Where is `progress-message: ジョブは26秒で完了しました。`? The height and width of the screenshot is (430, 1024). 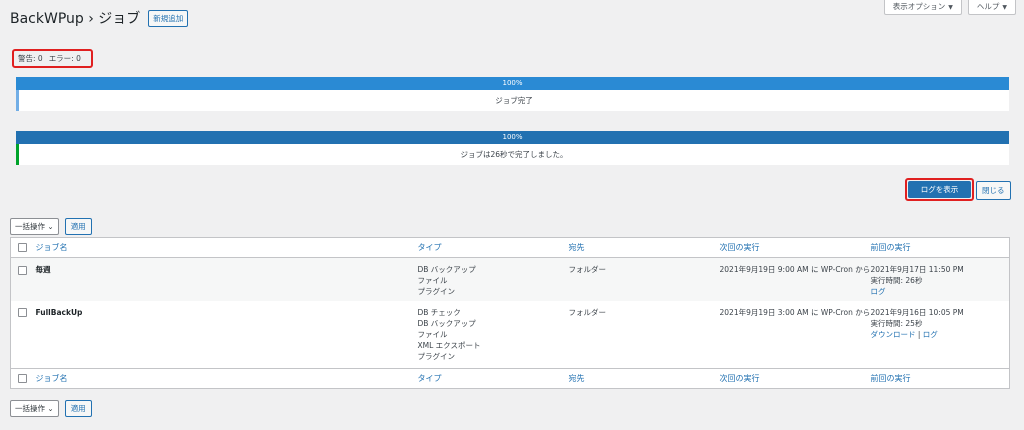
progress-message: ジョブは26秒で完了しました。 is located at coordinates (512, 154).